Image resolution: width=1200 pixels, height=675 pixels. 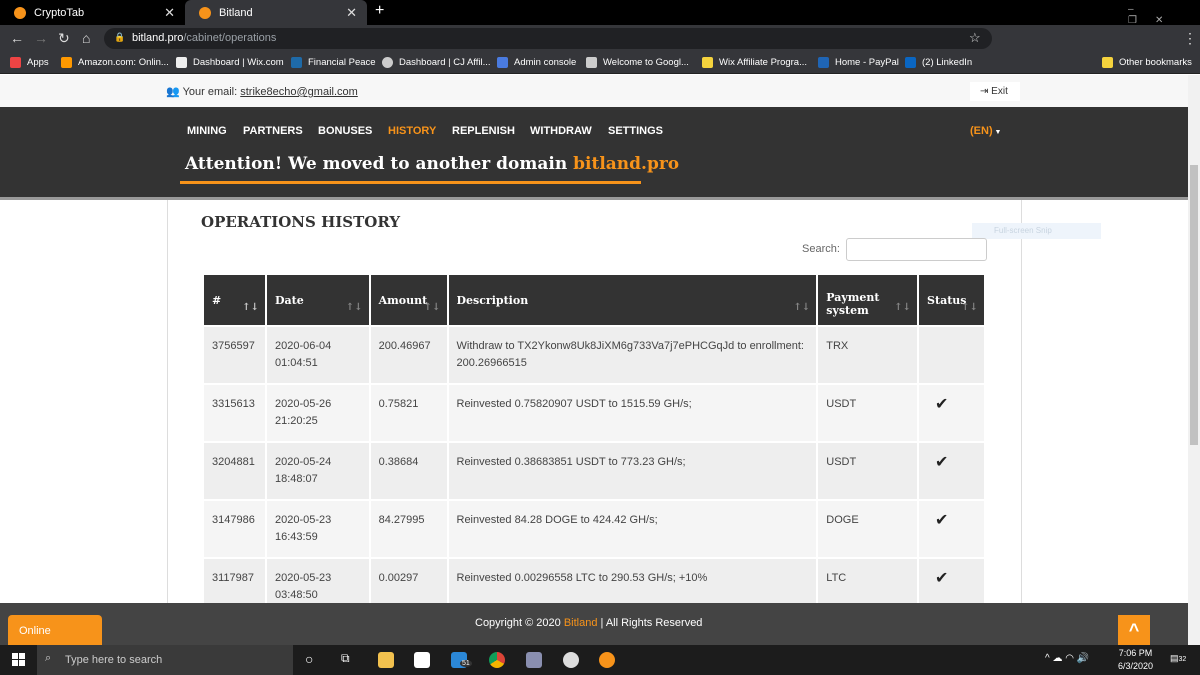 What do you see at coordinates (868, 355) in the screenshot?
I see `cell-payment-system: TRX` at bounding box center [868, 355].